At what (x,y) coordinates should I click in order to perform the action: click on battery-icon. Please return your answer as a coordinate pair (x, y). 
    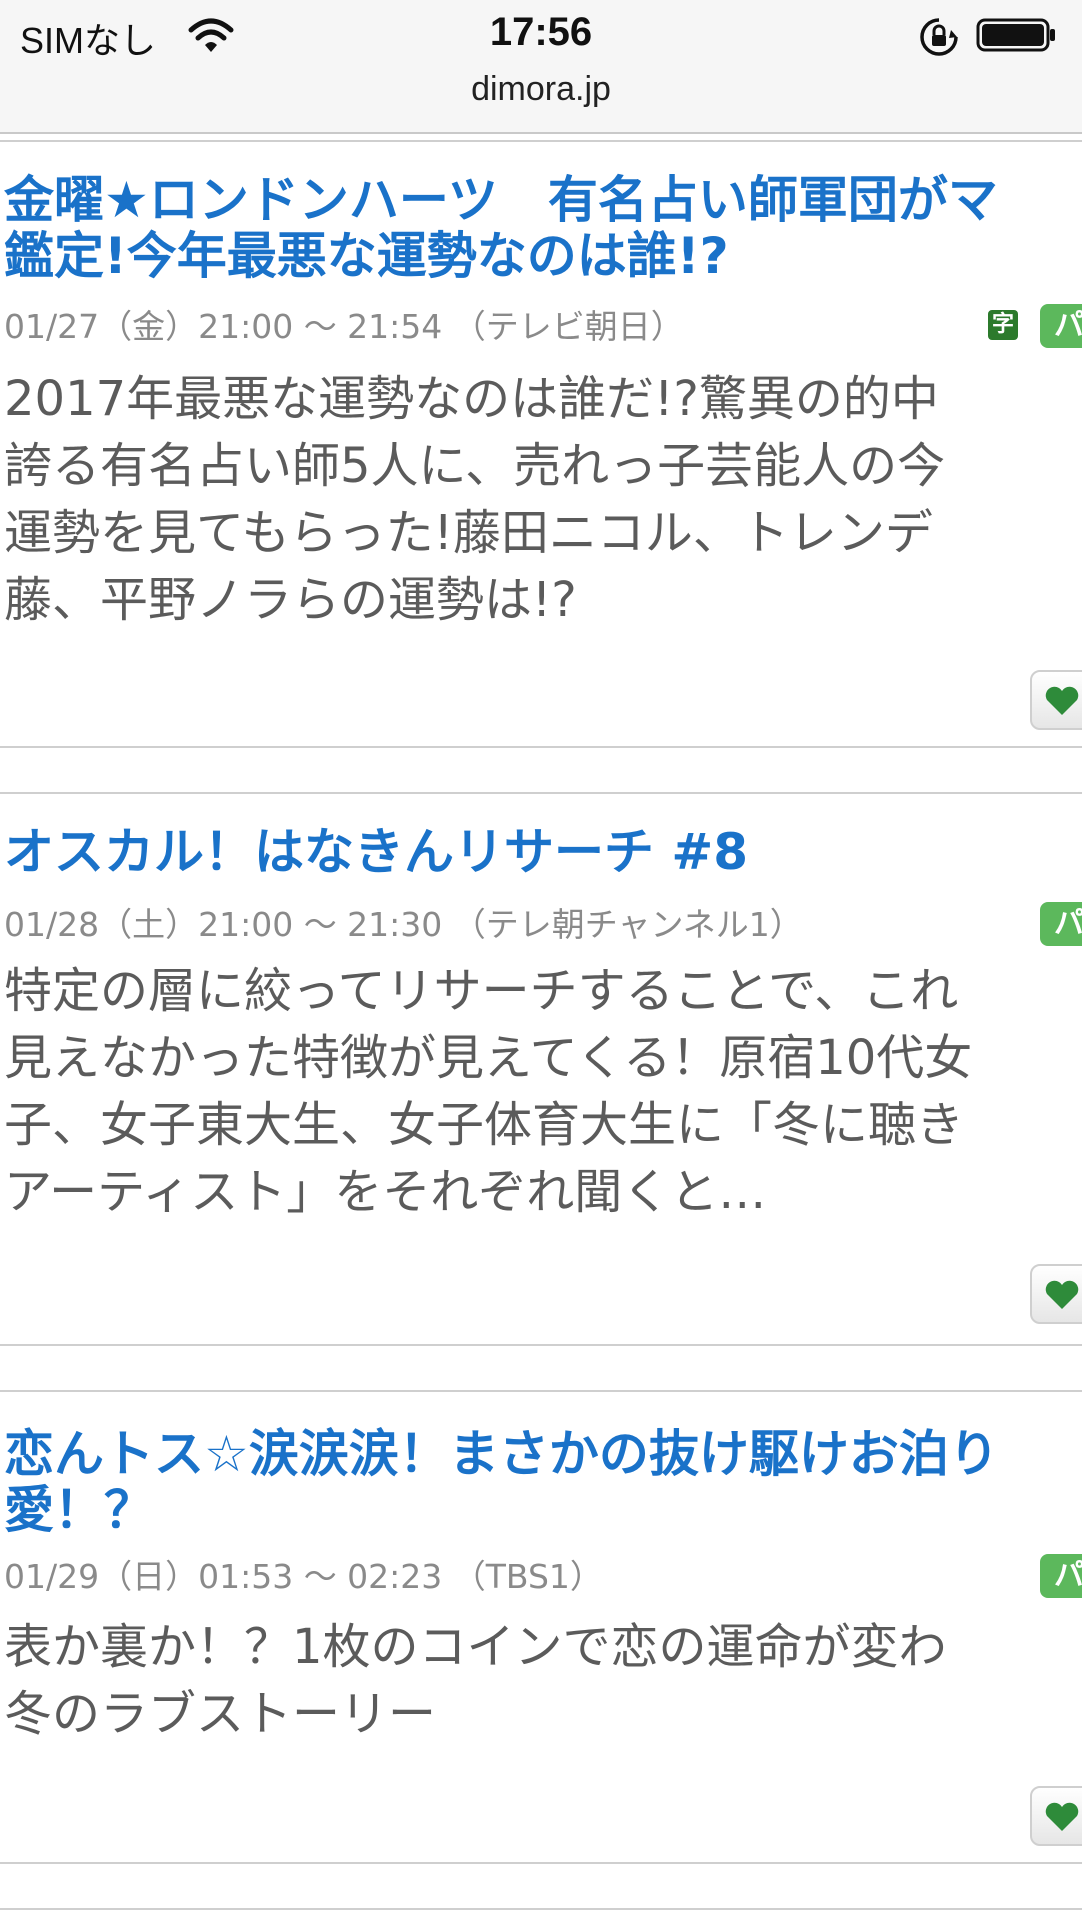
    Looking at the image, I should click on (1015, 35).